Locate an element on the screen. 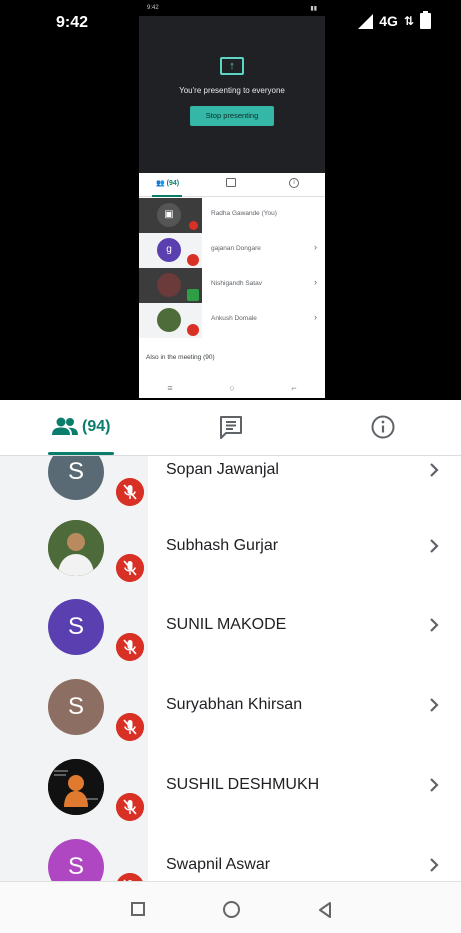 The height and width of the screenshot is (933, 461). status-time: 9:42 is located at coordinates (72, 22).